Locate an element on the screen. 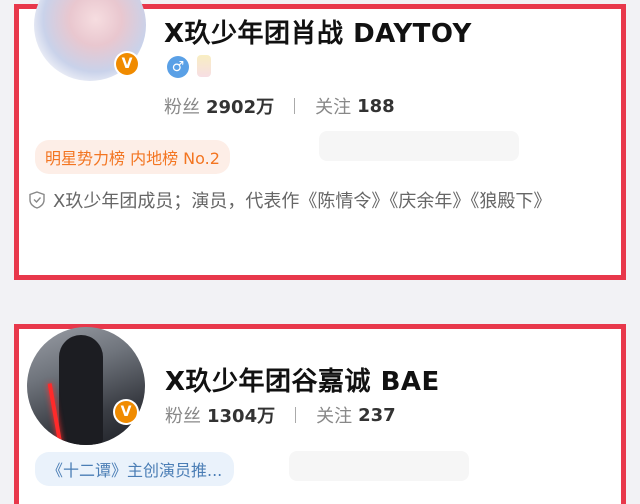  bio-text: X玖少年团成员；演员，代表作《陈情令》《庆余年》《狼殿下》 is located at coordinates (302, 201).